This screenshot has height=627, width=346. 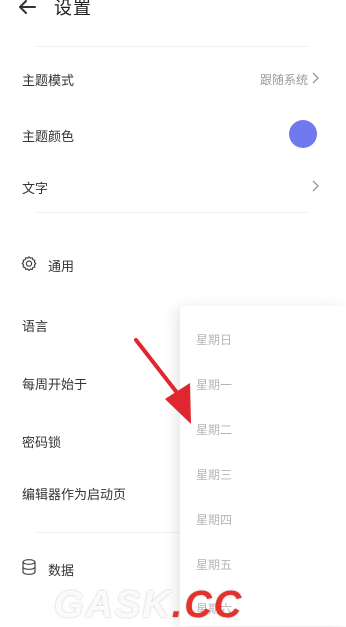 What do you see at coordinates (214, 564) in the screenshot?
I see `weekday-option: 星期五` at bounding box center [214, 564].